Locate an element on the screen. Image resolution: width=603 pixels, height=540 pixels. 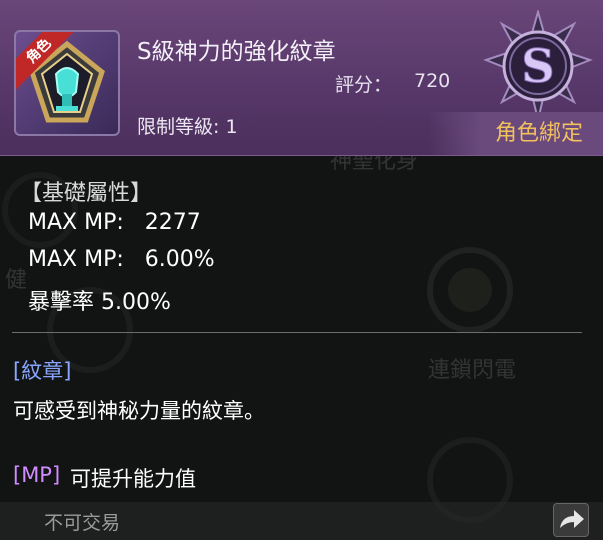
share-button is located at coordinates (571, 520).